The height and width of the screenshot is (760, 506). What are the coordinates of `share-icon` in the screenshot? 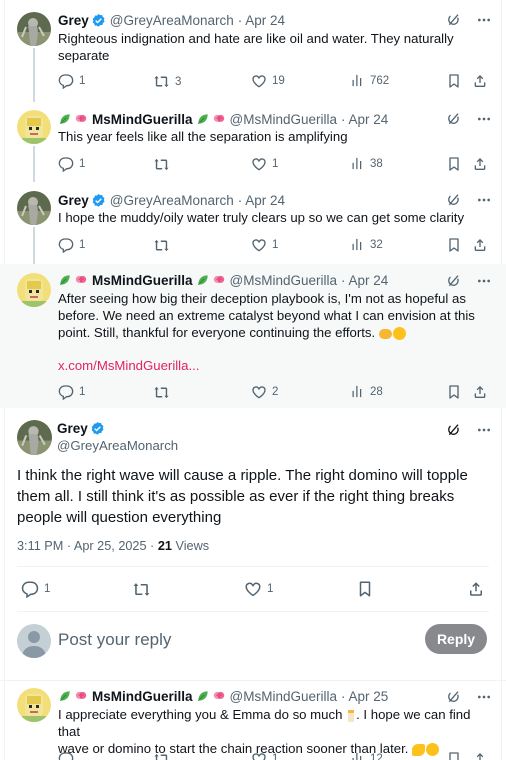 It's located at (480, 81).